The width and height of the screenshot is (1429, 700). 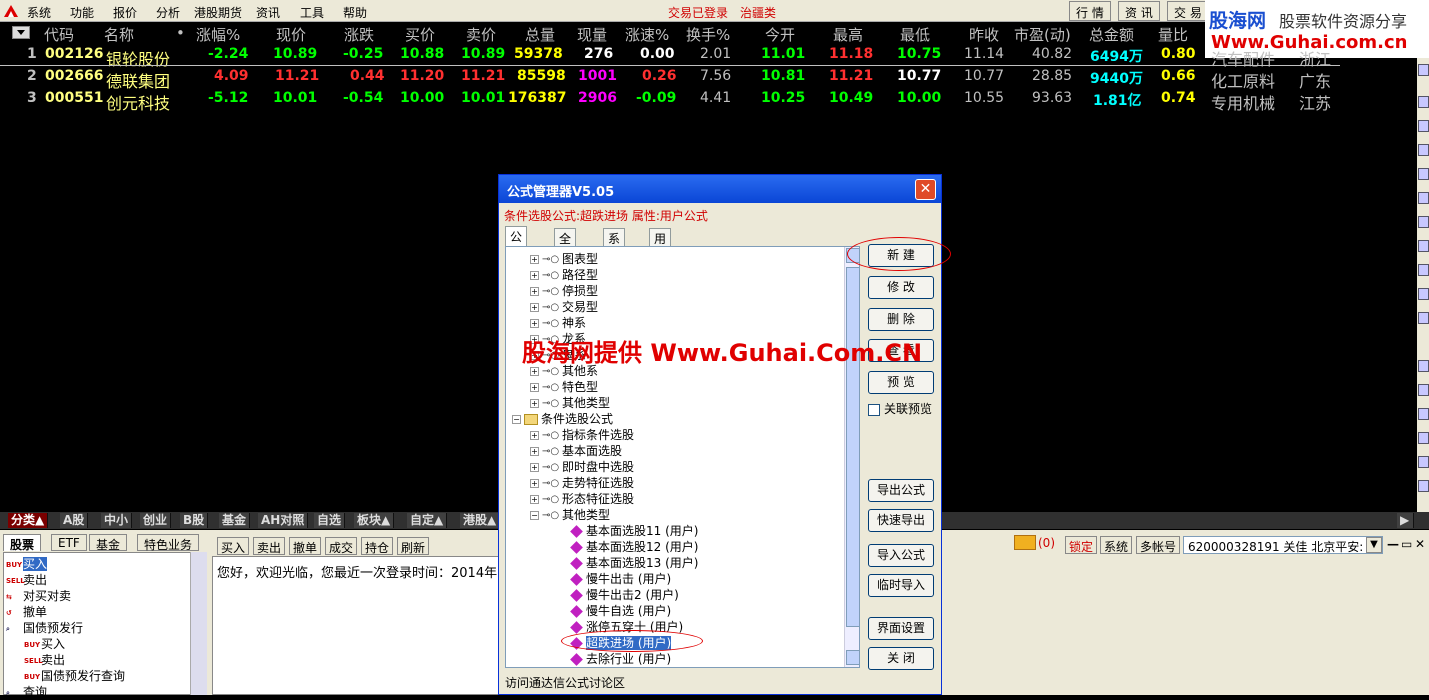 What do you see at coordinates (1423, 414) in the screenshot?
I see `toolbar-cross-icon` at bounding box center [1423, 414].